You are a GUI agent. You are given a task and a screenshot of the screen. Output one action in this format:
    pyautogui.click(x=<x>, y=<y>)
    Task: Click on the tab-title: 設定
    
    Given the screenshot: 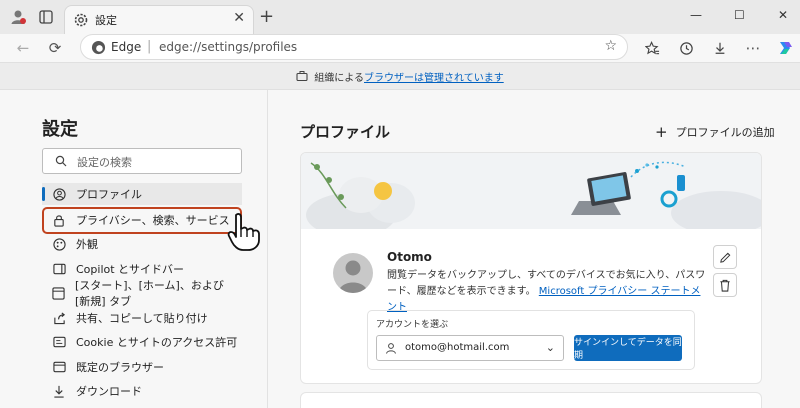 What is the action you would take?
    pyautogui.click(x=106, y=20)
    